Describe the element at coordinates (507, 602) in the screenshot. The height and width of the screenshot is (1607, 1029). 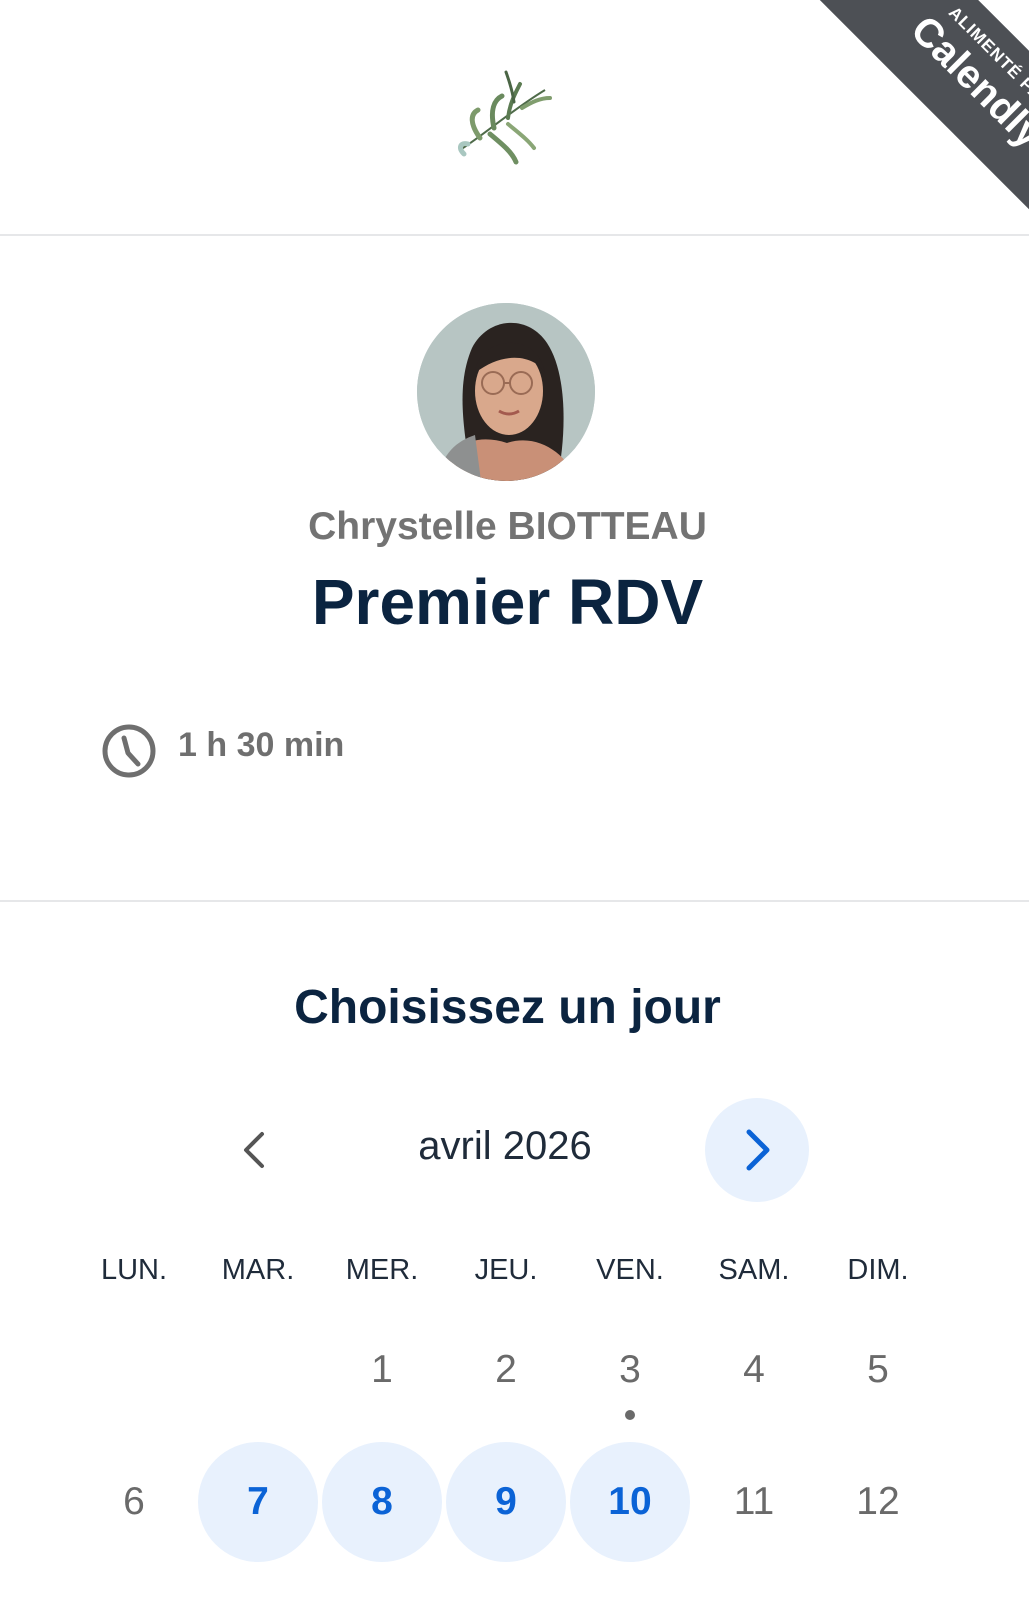
I see `event-title: Premier RDV` at that location.